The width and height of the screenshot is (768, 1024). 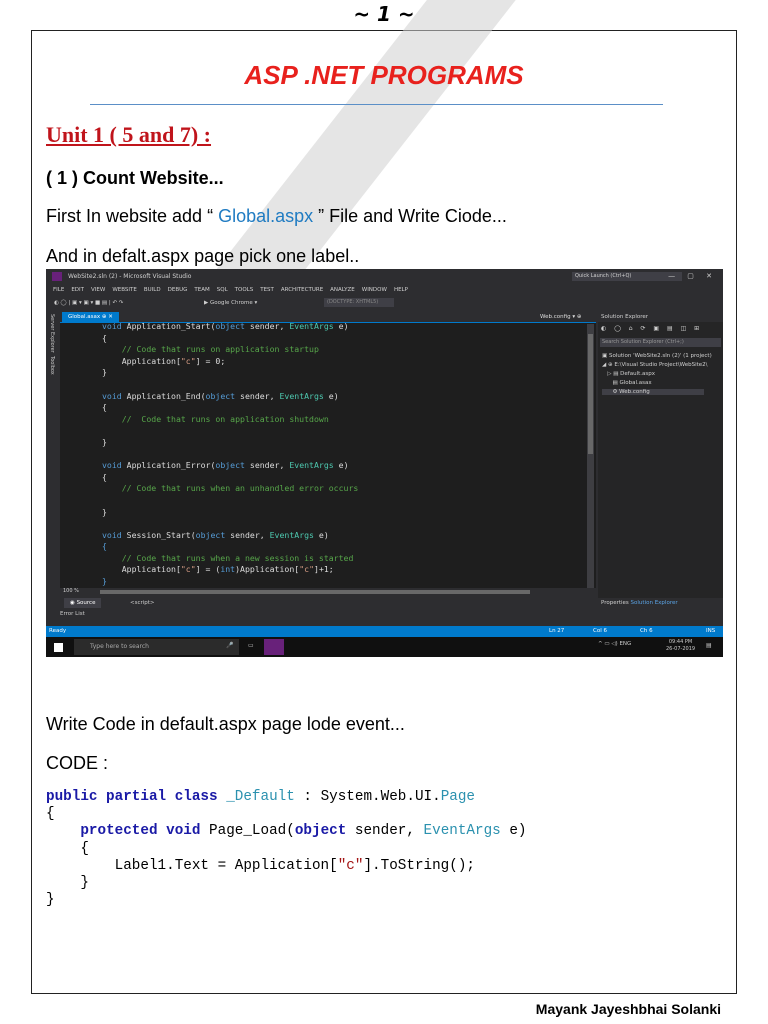 What do you see at coordinates (654, 603) in the screenshot?
I see `solution-explorer-tab: Solution Explorer` at bounding box center [654, 603].